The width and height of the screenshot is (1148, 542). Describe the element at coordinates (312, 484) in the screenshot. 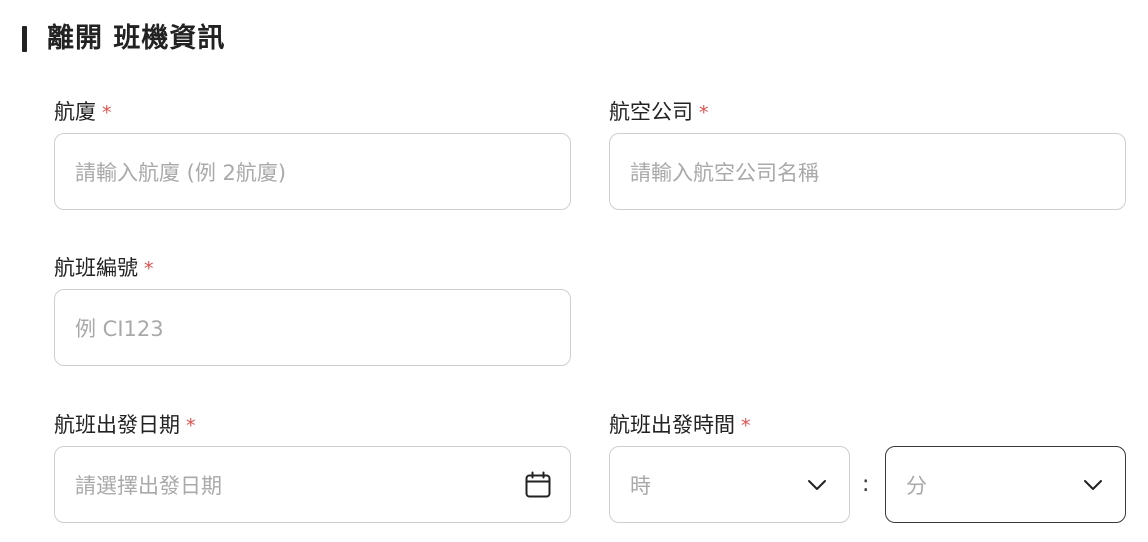

I see `departure-date-input: 請選擇出發日期` at that location.